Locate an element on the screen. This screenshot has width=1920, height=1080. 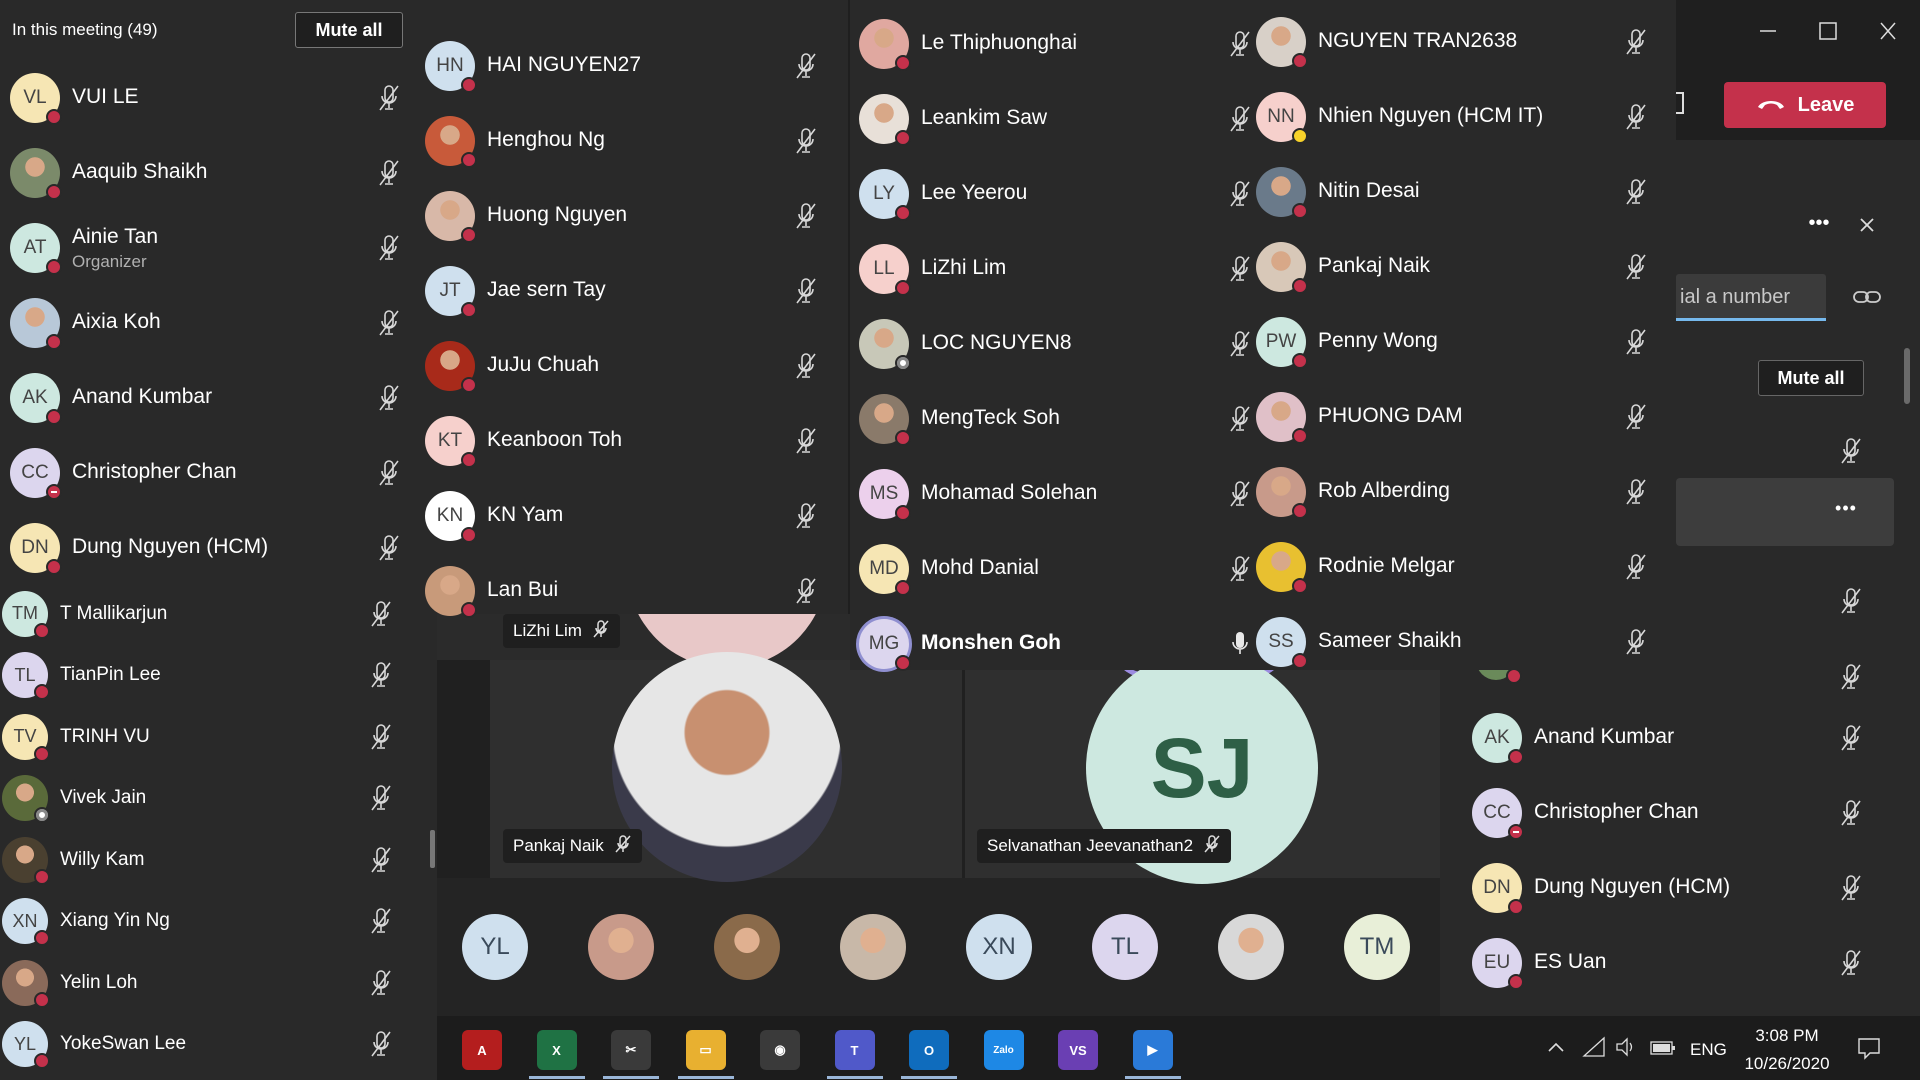
right-mute-all-button: Mute all is located at coordinates (1811, 378).